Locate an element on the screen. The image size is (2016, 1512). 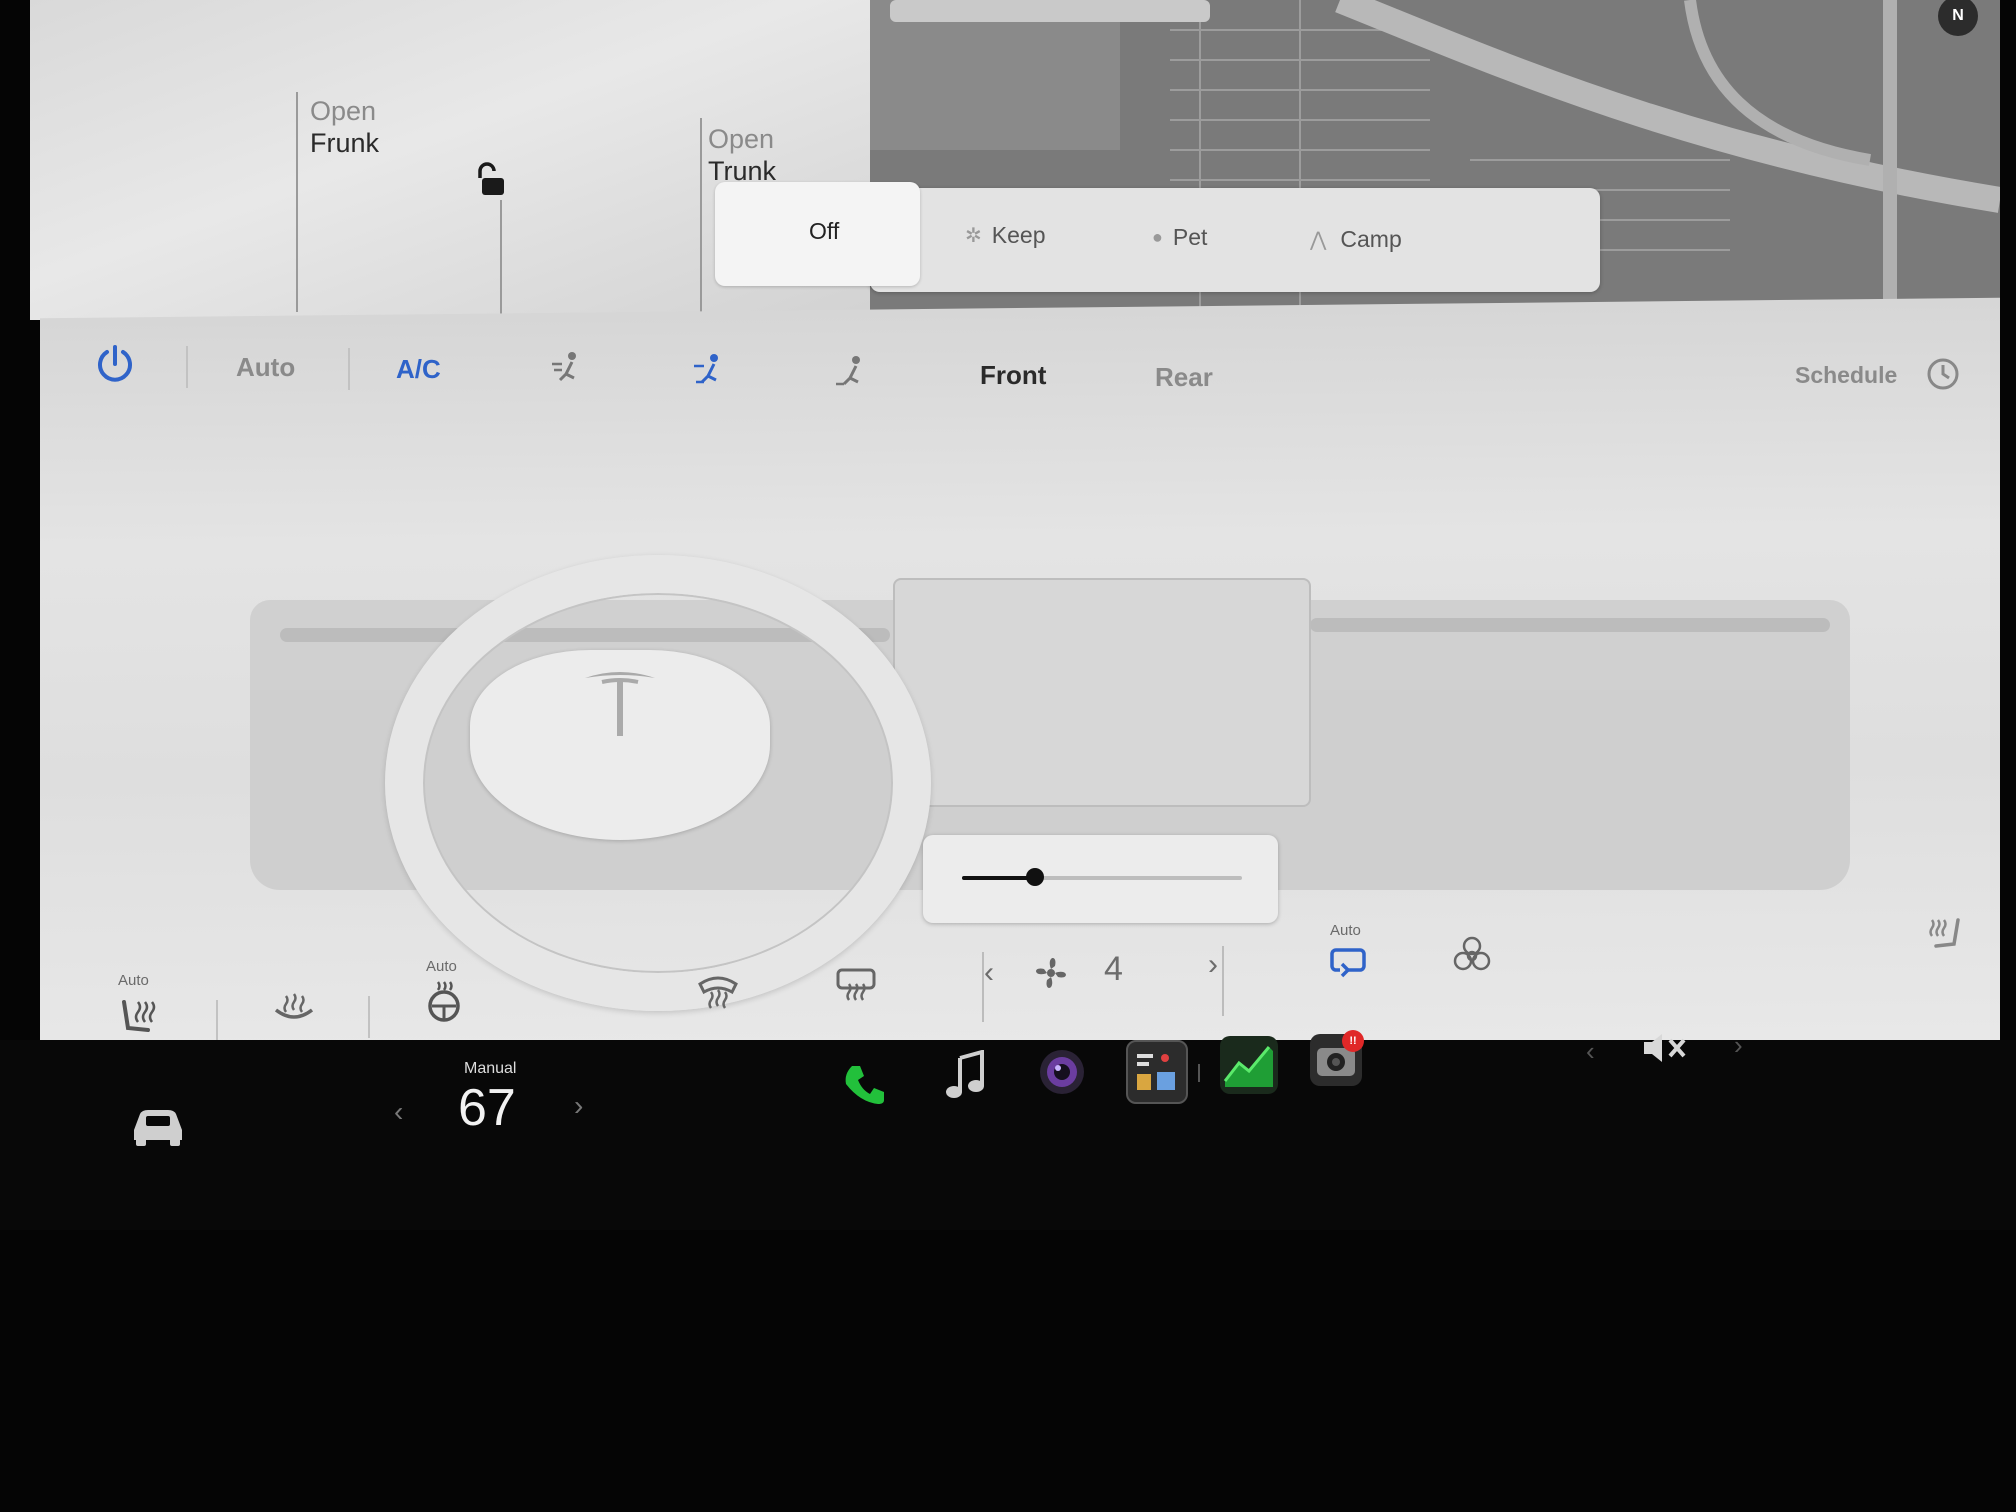
compass-label: N is located at coordinates (1958, 15).